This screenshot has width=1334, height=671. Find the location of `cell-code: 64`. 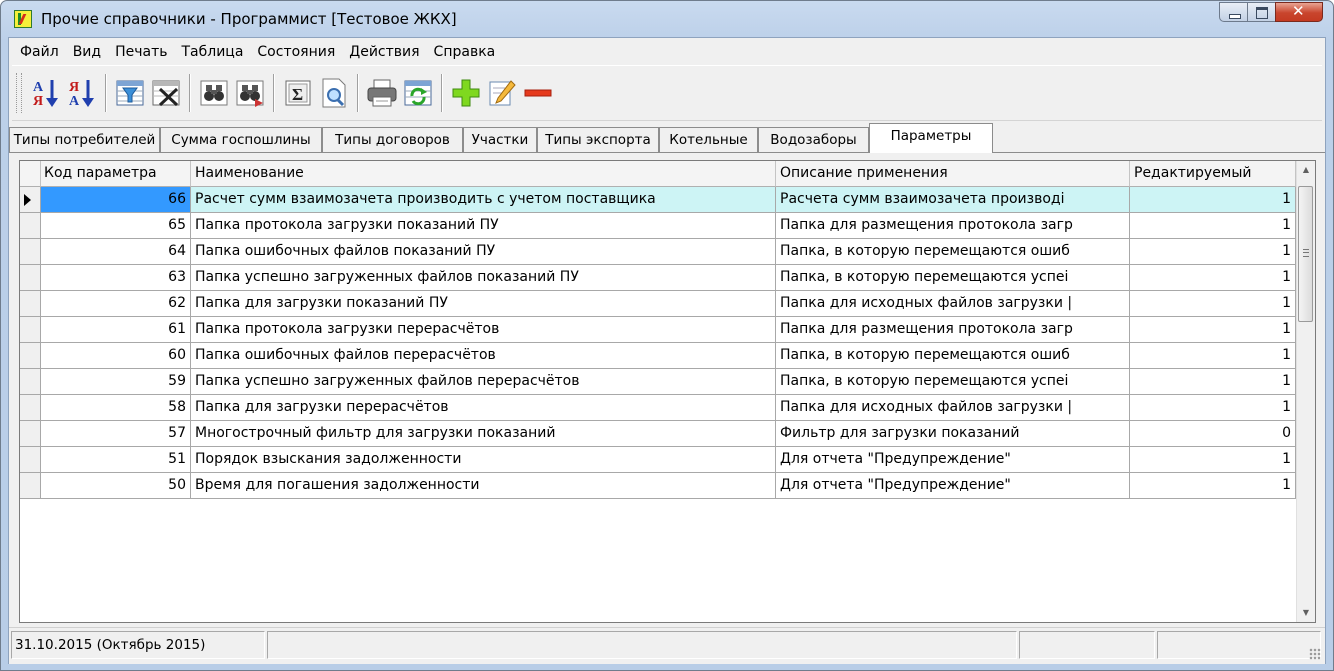

cell-code: 64 is located at coordinates (116, 252).